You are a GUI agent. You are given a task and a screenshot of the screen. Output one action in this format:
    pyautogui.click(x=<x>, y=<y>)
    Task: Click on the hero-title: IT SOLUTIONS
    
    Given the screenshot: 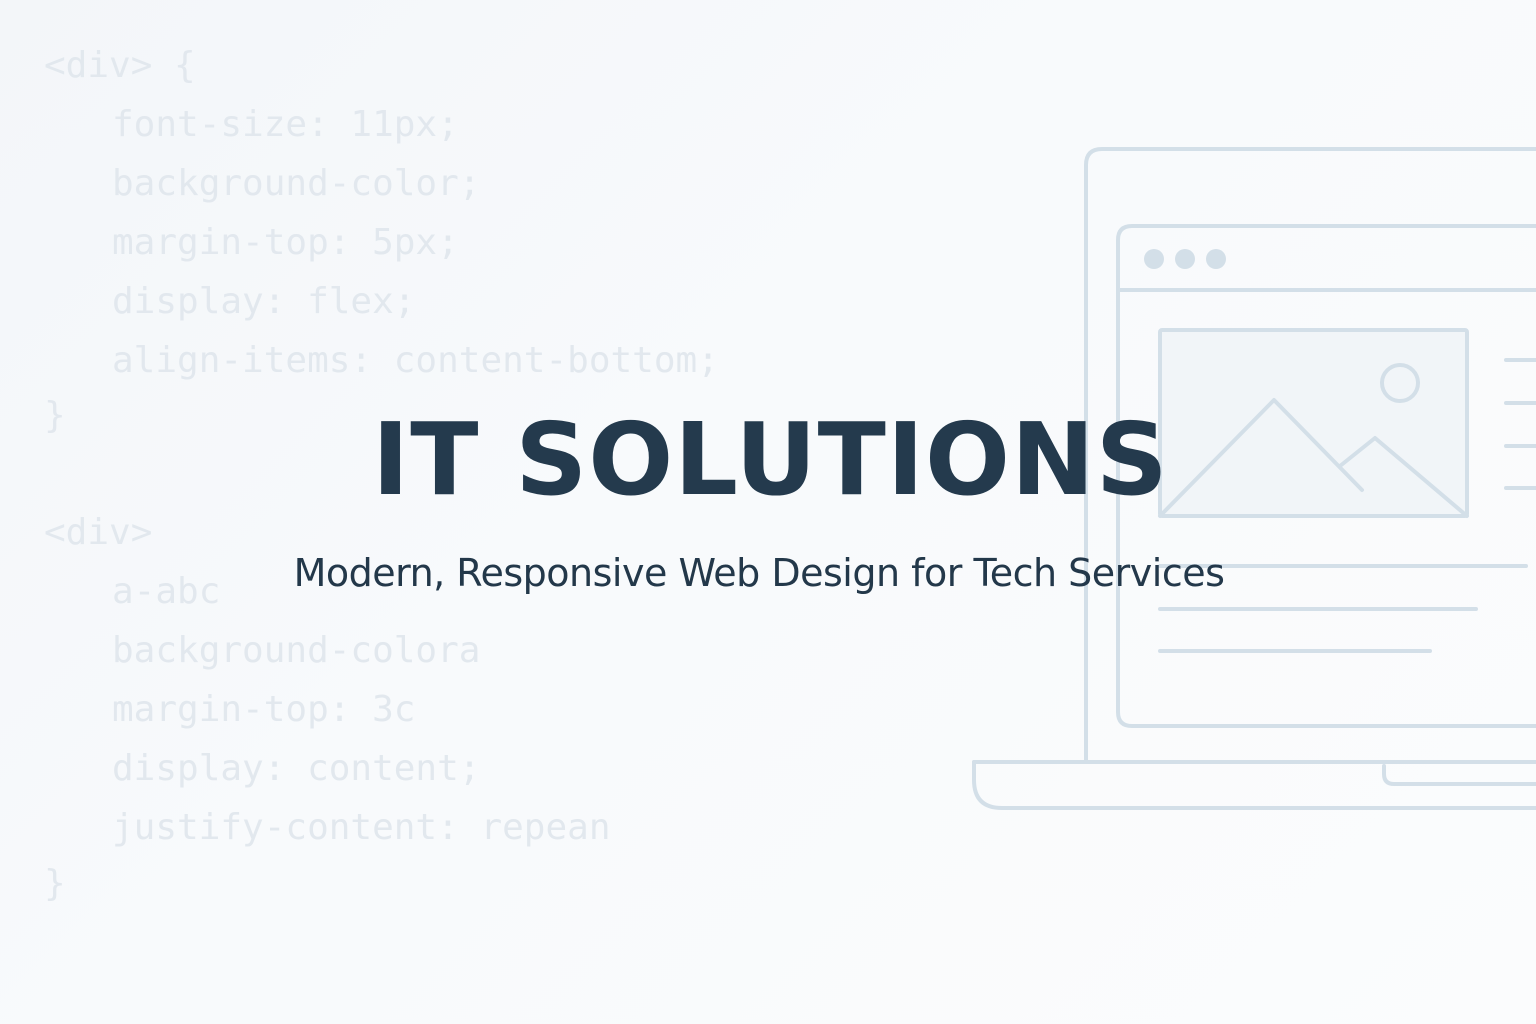 What is the action you would take?
    pyautogui.click(x=770, y=459)
    